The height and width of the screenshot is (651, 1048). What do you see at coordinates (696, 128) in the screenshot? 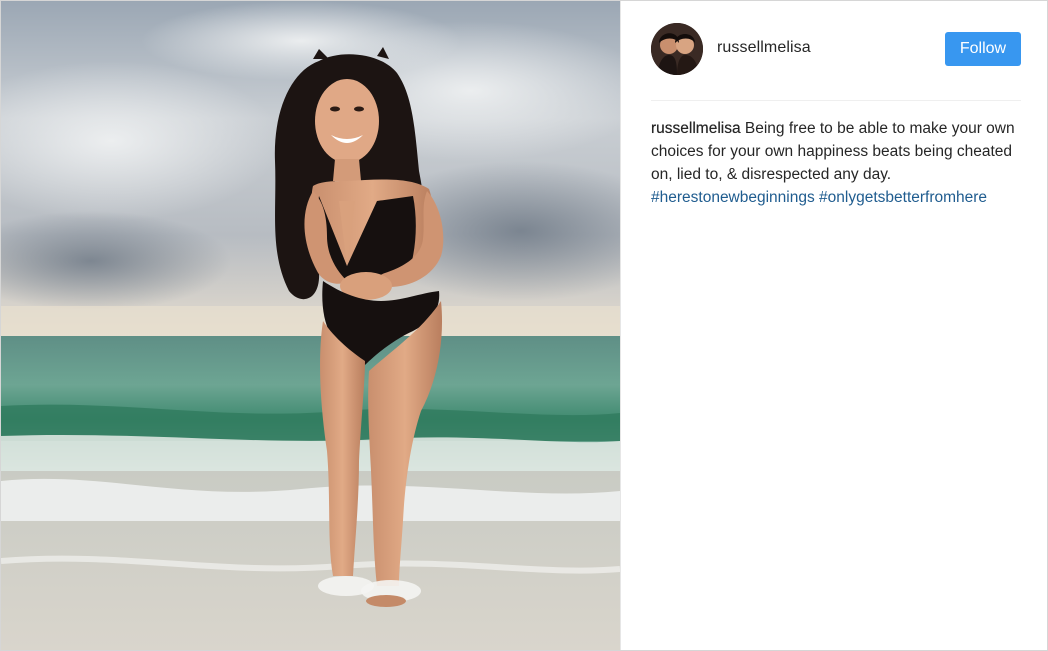
I see `caption-username: russellmelisa` at bounding box center [696, 128].